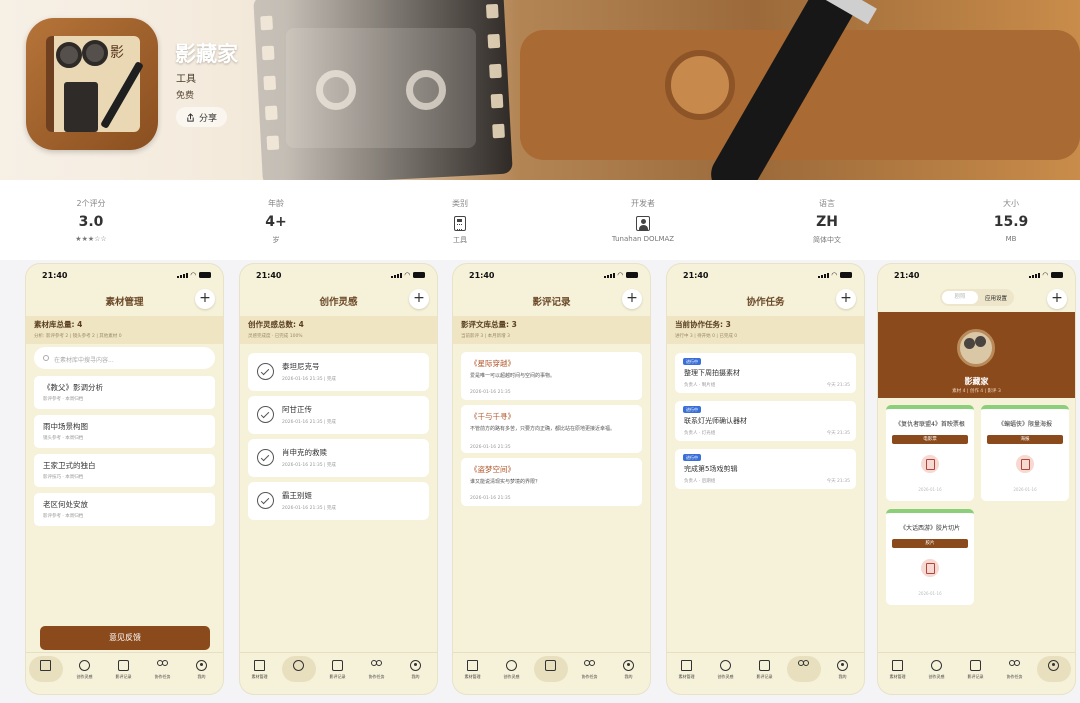 The height and width of the screenshot is (703, 1080). What do you see at coordinates (1011, 239) in the screenshot?
I see `info-sub: MB` at bounding box center [1011, 239].